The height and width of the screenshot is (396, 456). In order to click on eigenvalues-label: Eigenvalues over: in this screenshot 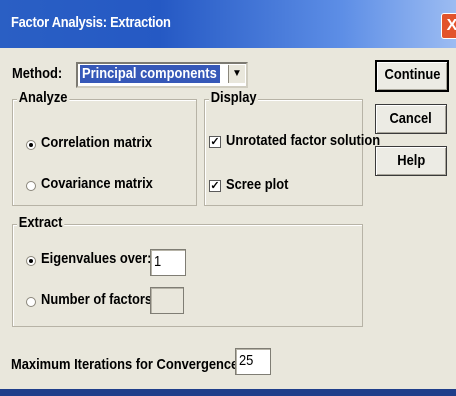, I will do `click(96, 258)`.